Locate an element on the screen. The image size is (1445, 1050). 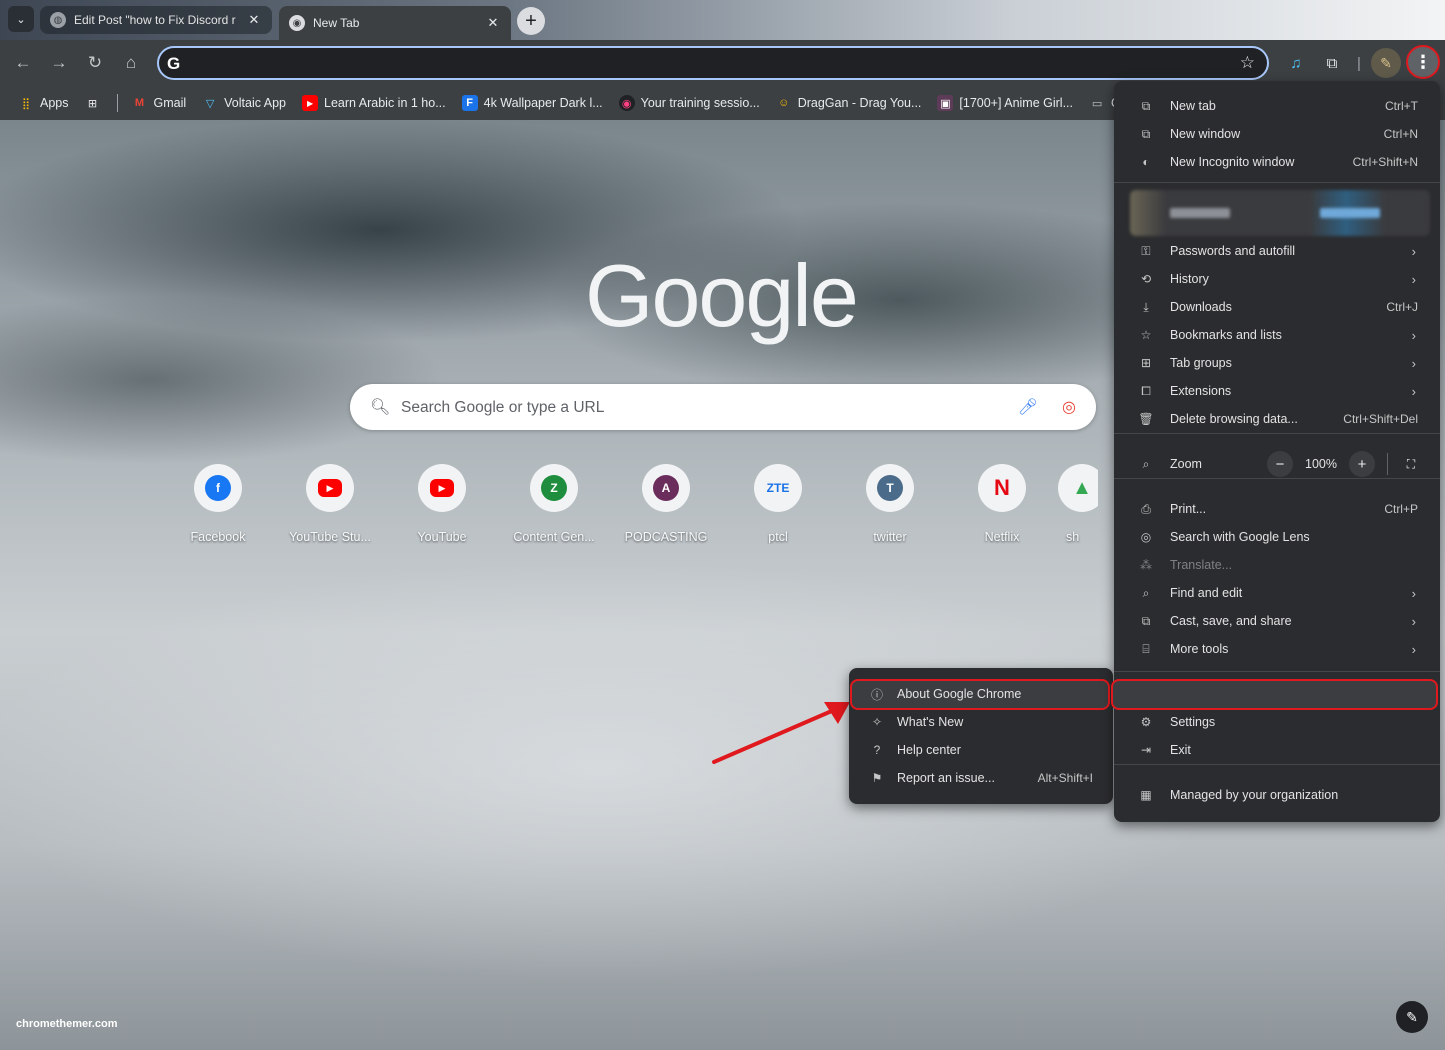
menu-item-zoom: ⌕ Zoom −100% + ⛶ is located at coordinates (1277, 464).